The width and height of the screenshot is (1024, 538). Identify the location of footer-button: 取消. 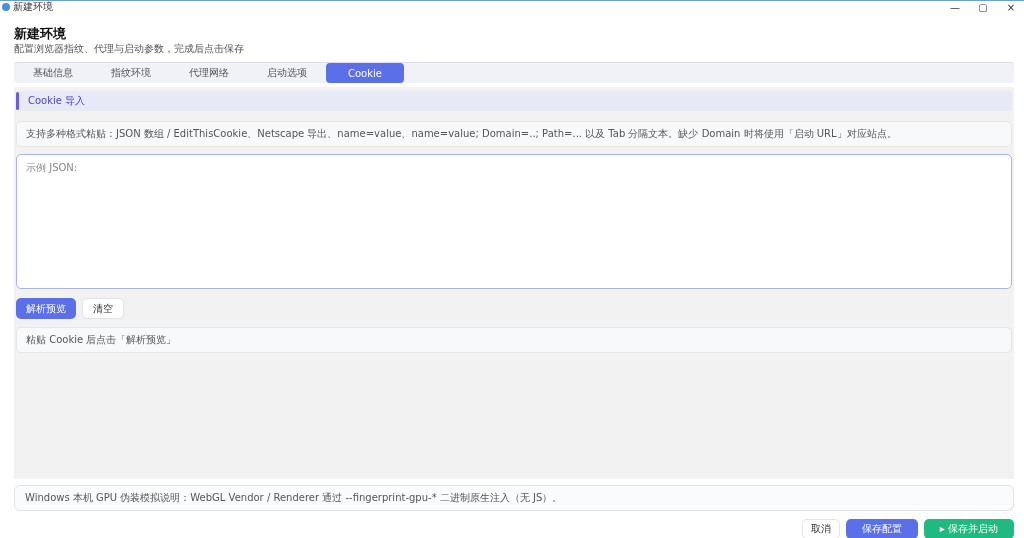
(820, 528).